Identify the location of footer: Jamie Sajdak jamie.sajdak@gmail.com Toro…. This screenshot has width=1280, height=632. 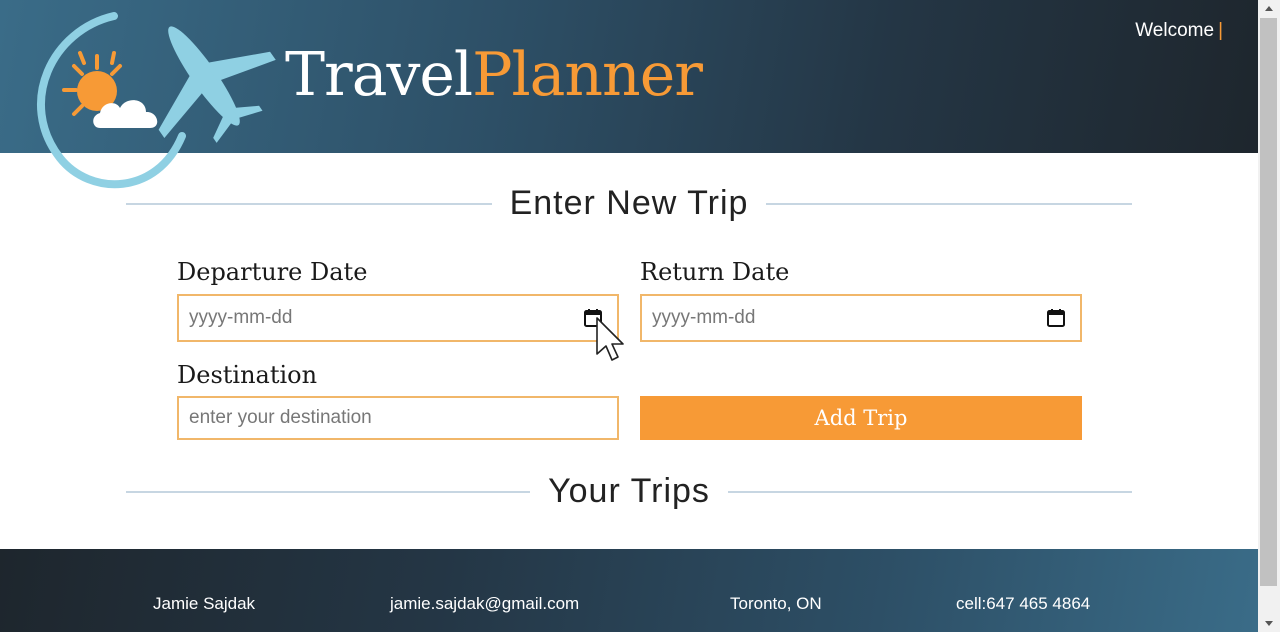
(629, 590).